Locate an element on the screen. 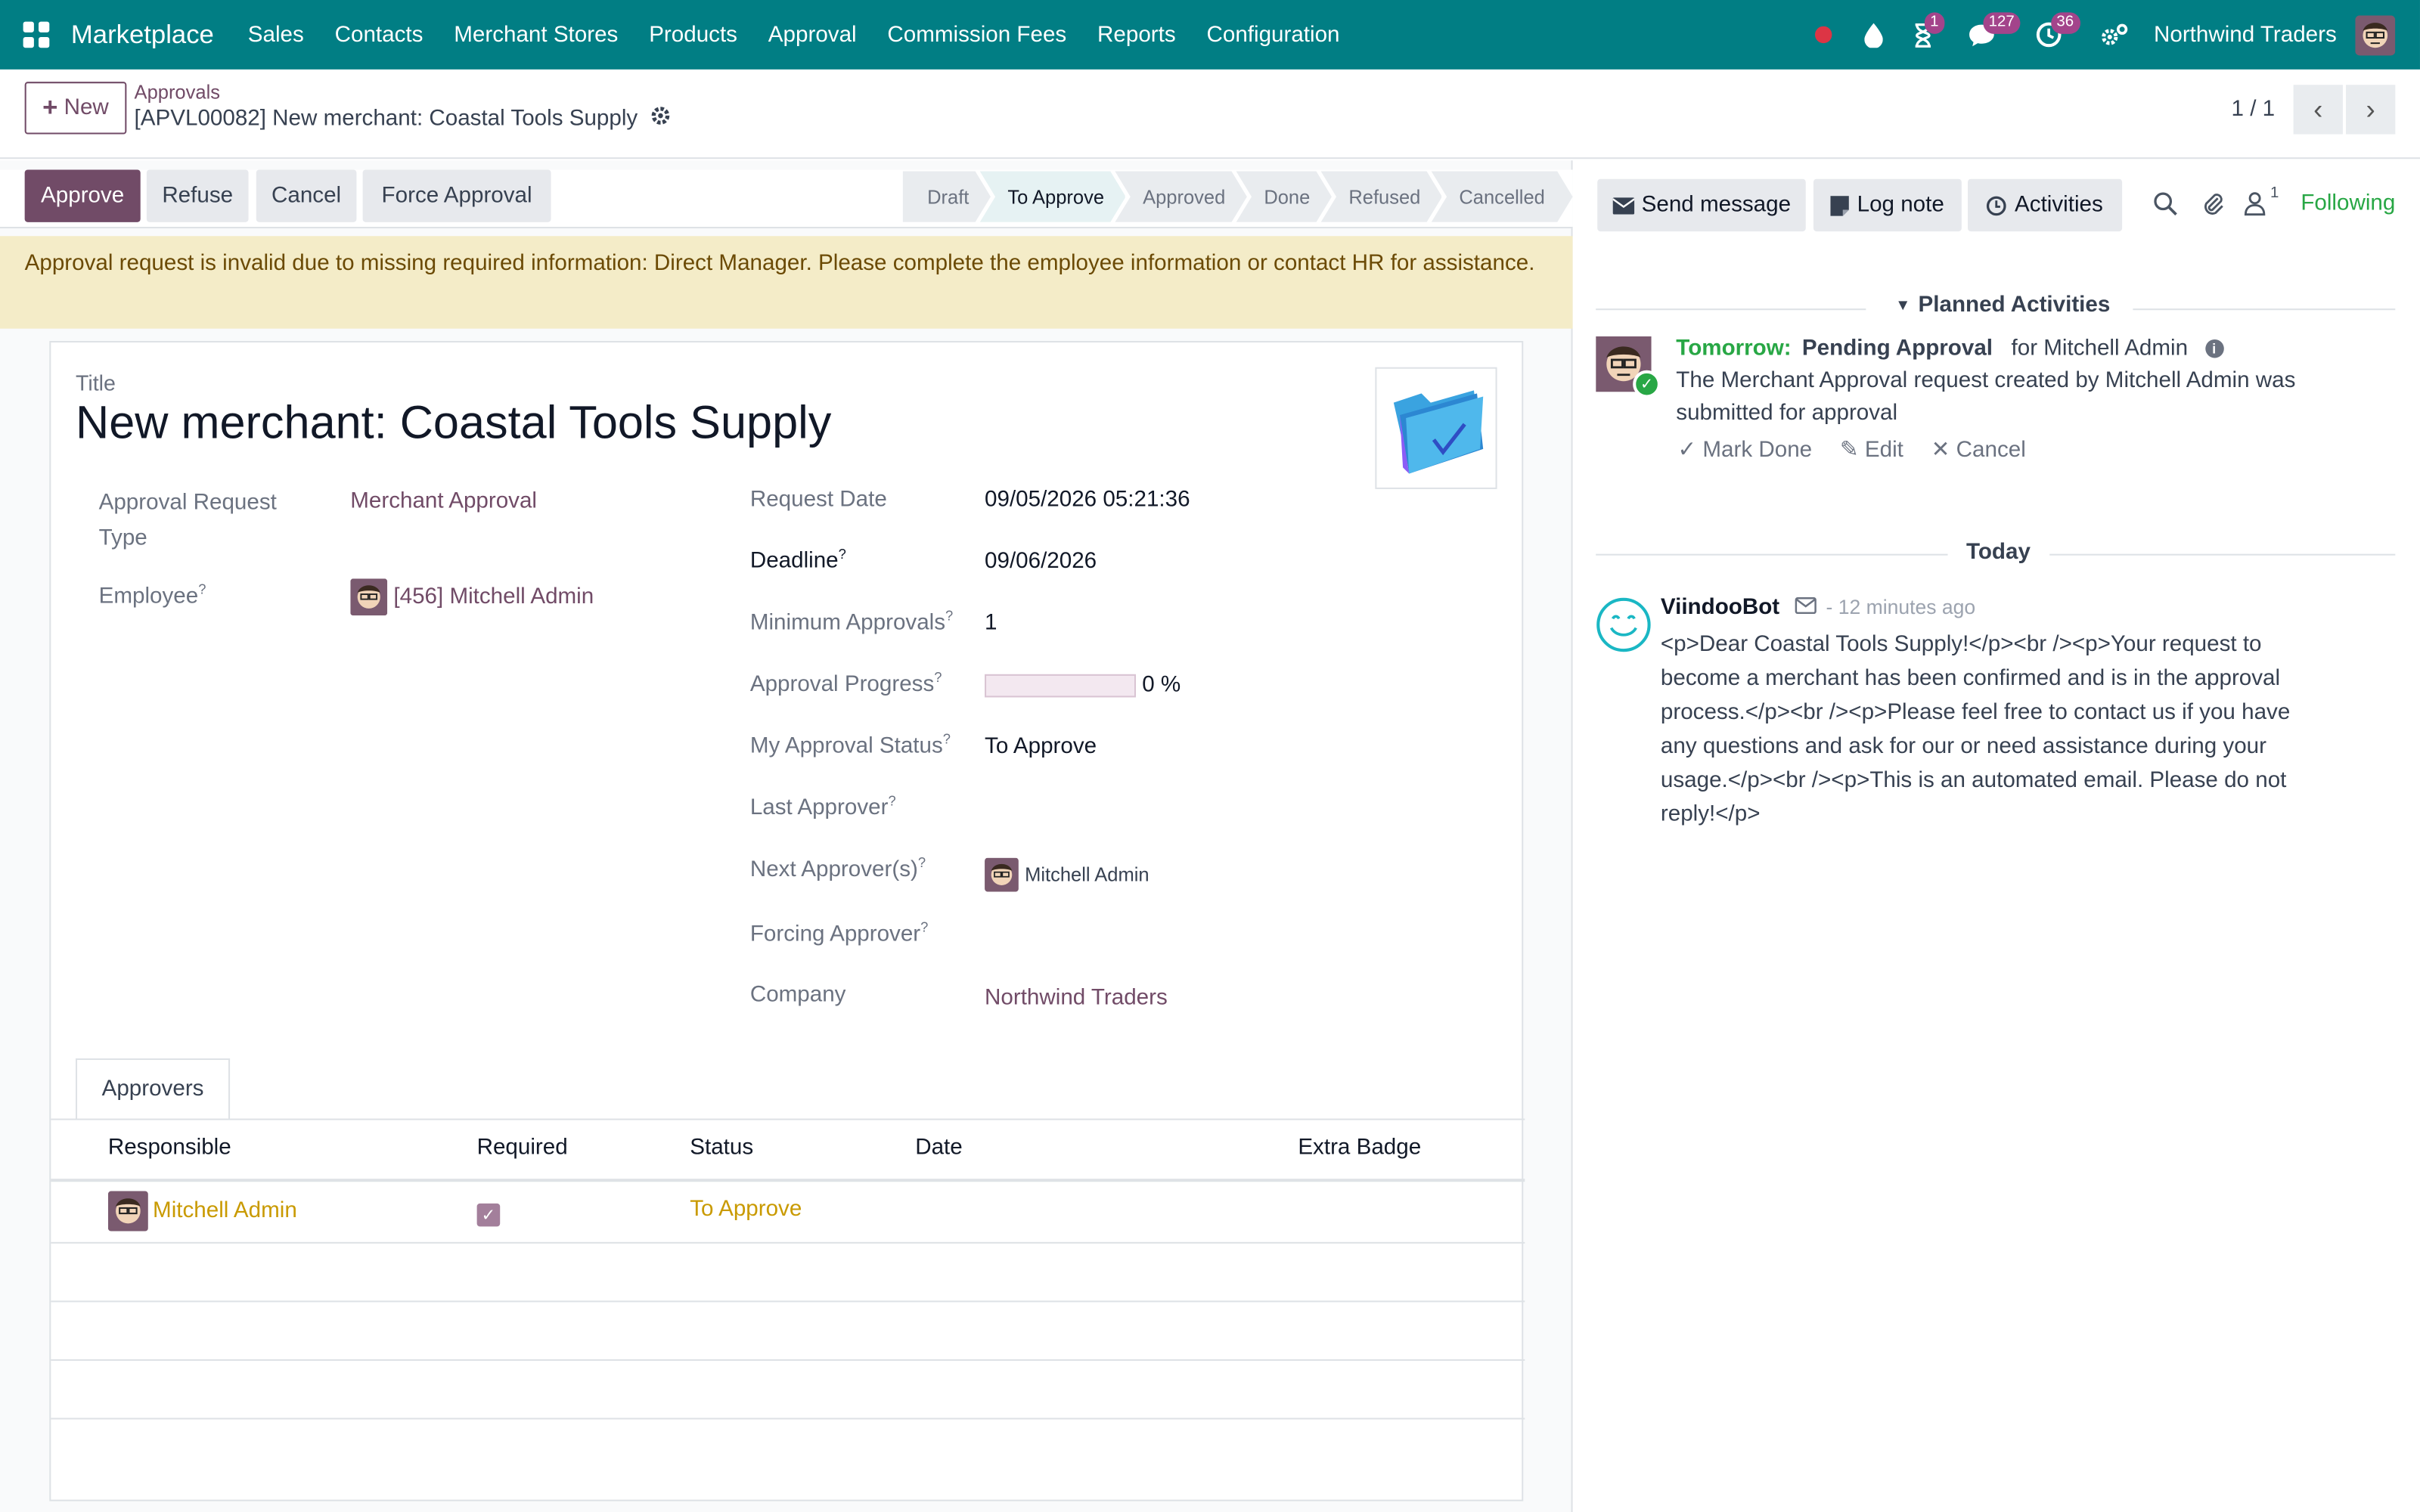 The width and height of the screenshot is (2420, 1512). followers-button: 1 is located at coordinates (2261, 200).